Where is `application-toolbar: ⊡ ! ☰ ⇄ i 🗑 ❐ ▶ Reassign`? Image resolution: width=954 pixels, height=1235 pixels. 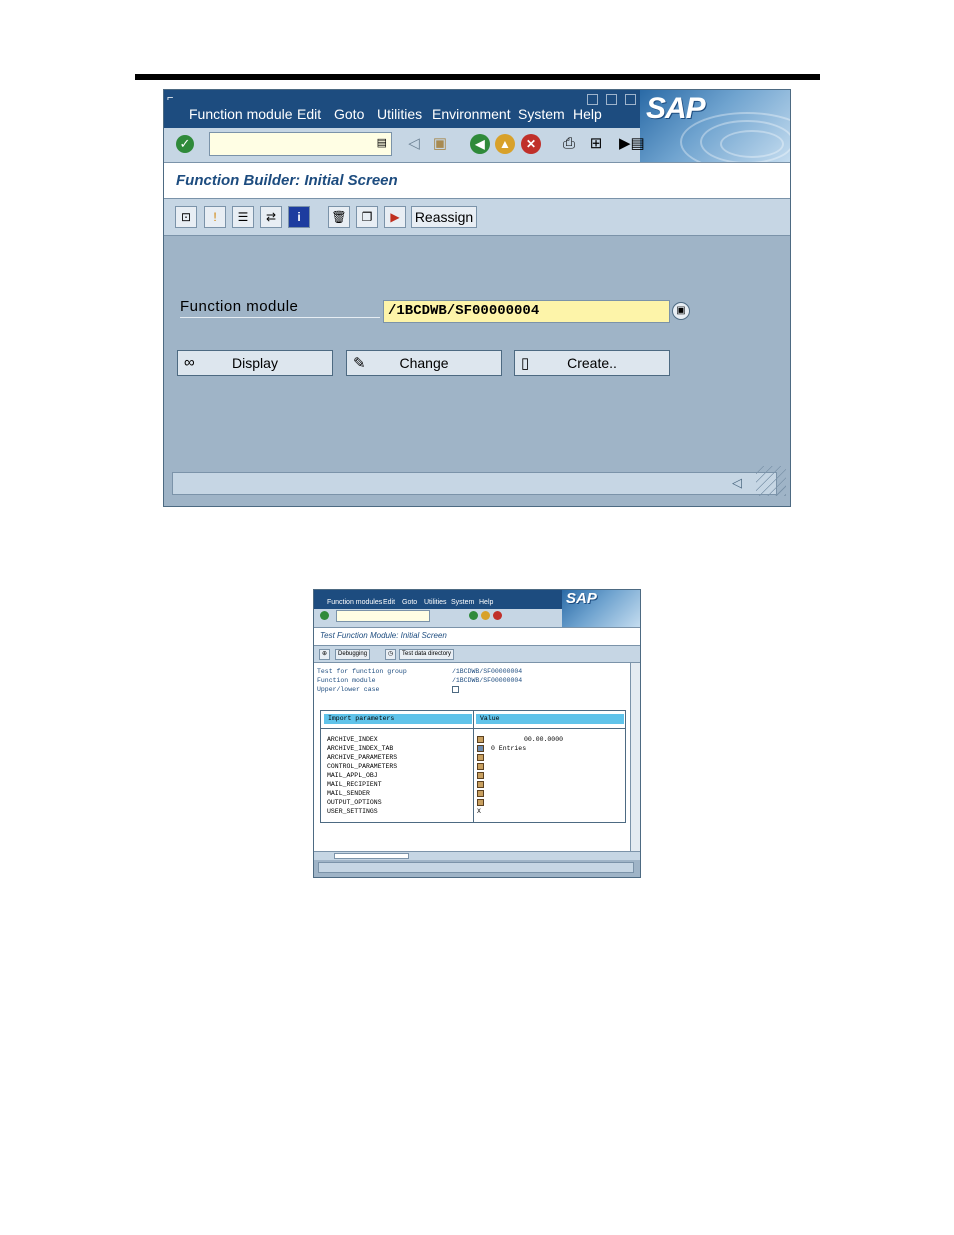
application-toolbar: ⊡ ! ☰ ⇄ i 🗑 ❐ ▶ Reassign is located at coordinates (477, 217).